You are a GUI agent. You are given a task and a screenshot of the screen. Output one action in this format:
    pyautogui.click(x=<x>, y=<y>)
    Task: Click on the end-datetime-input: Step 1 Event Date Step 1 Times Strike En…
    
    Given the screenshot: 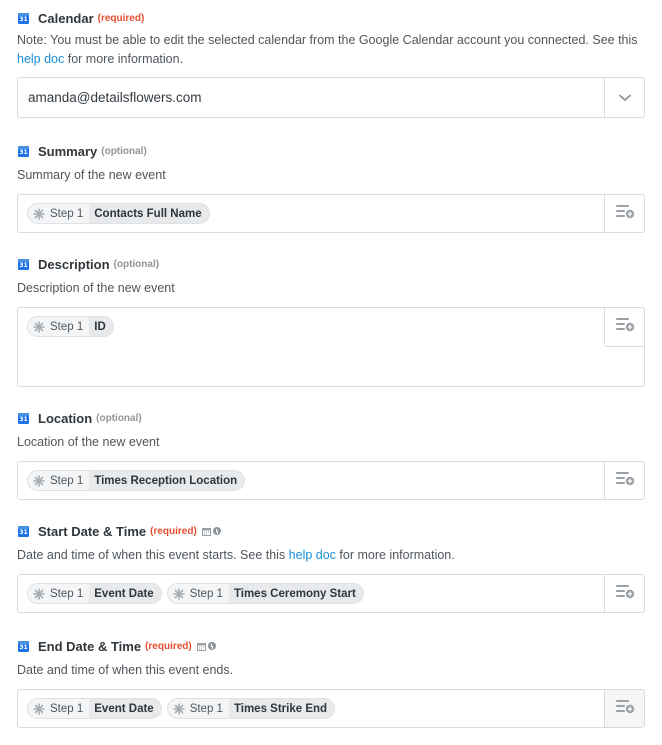 What is the action you would take?
    pyautogui.click(x=331, y=708)
    